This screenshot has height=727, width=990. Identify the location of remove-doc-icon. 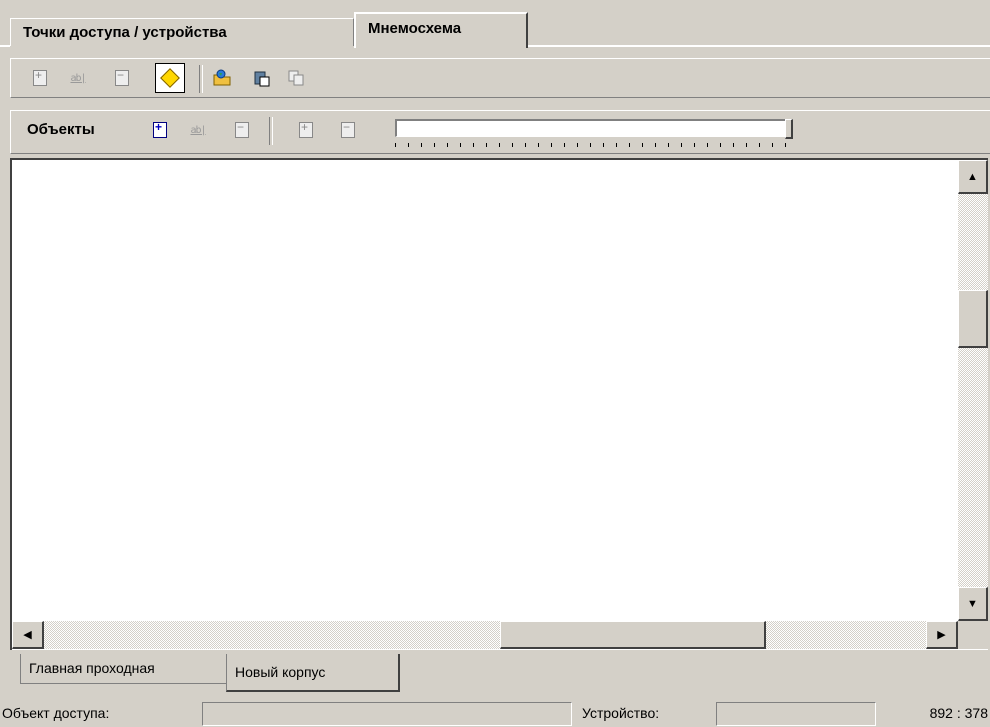
(122, 77).